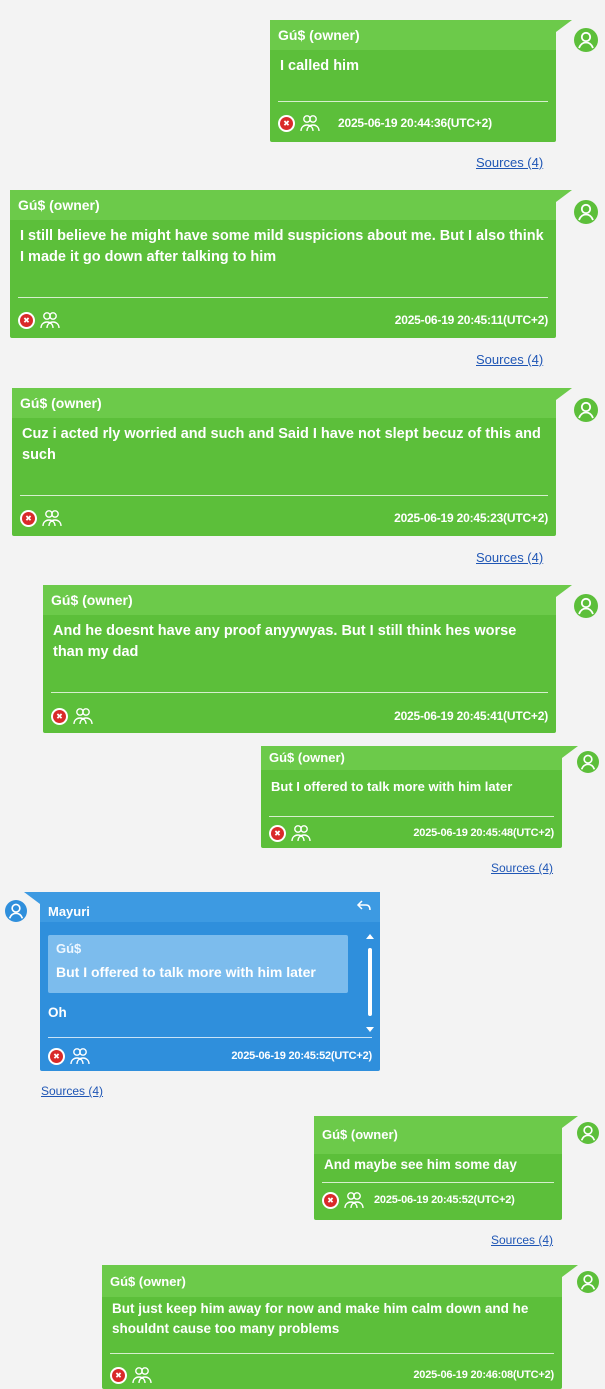 This screenshot has height=1389, width=605. I want to click on message-text: And maybe see him some day, so click(420, 1164).